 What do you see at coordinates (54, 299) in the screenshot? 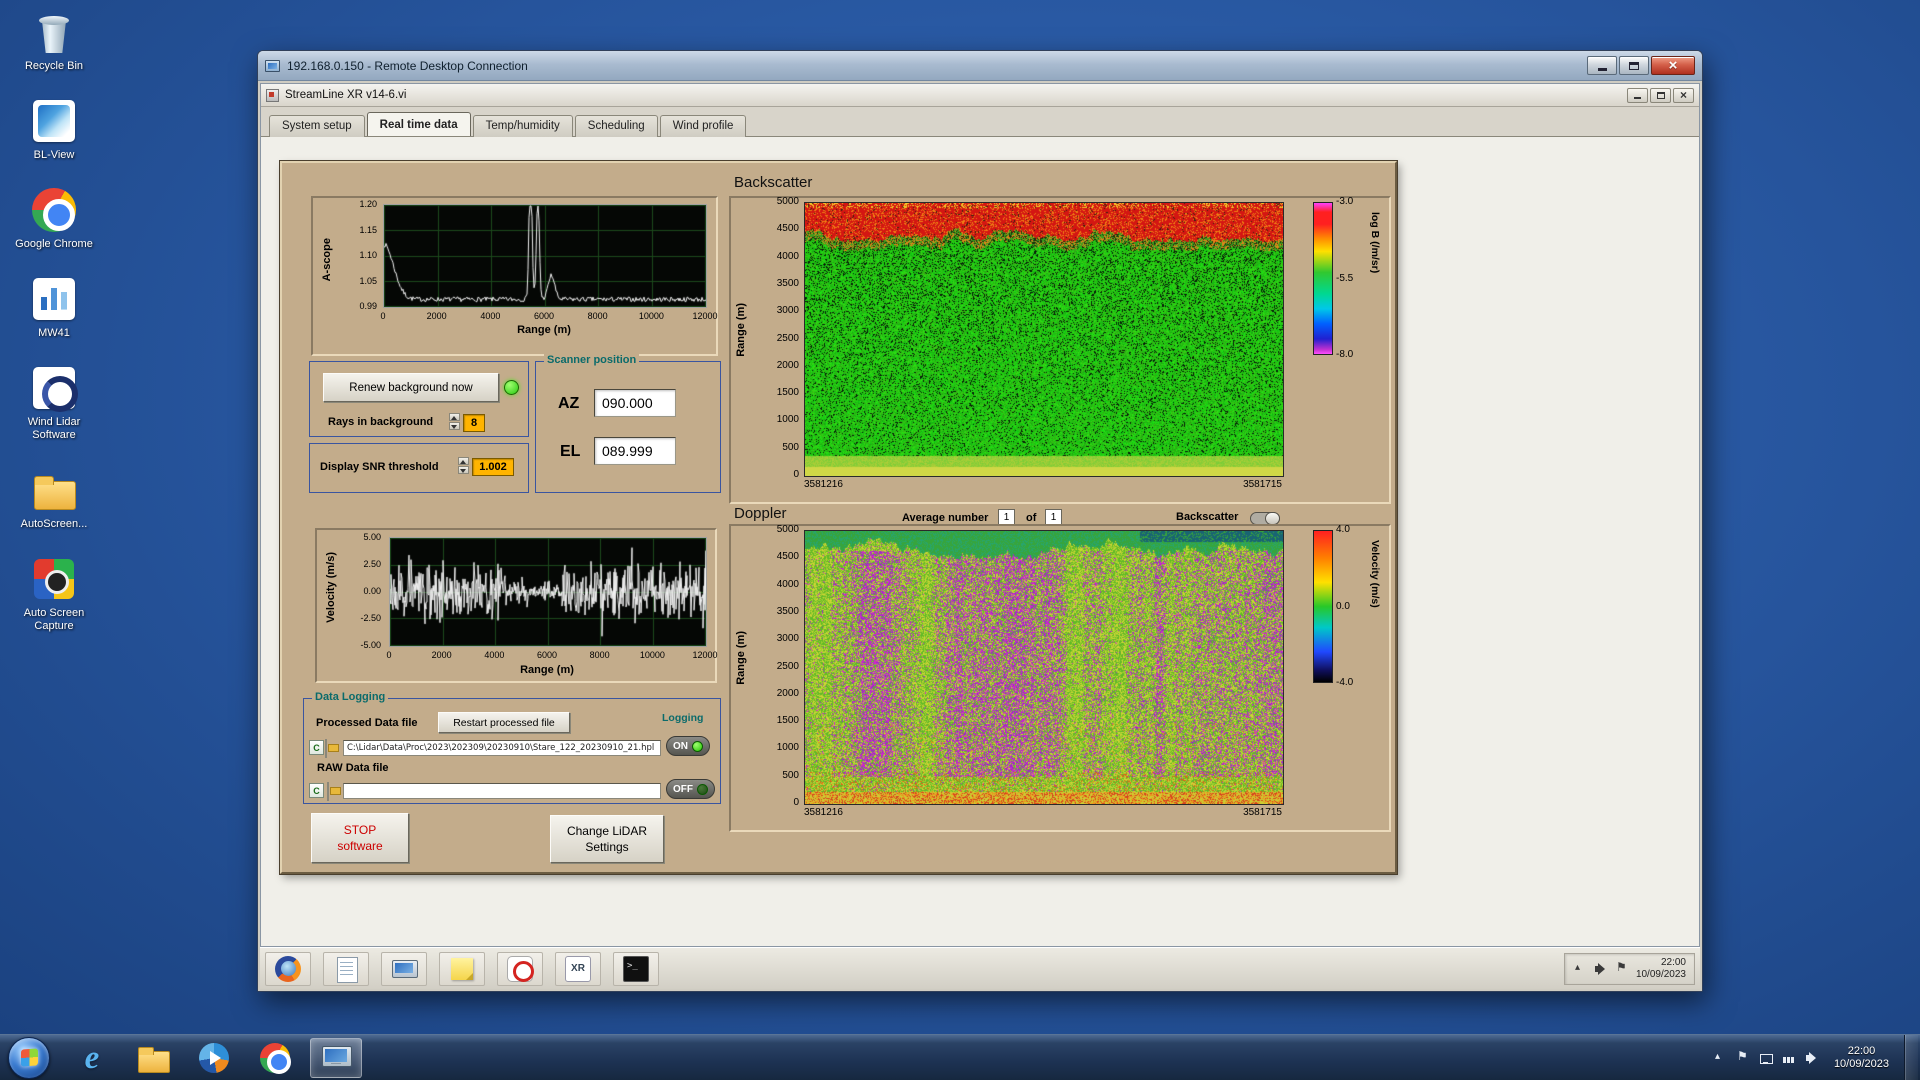
I see `mw41-icon` at bounding box center [54, 299].